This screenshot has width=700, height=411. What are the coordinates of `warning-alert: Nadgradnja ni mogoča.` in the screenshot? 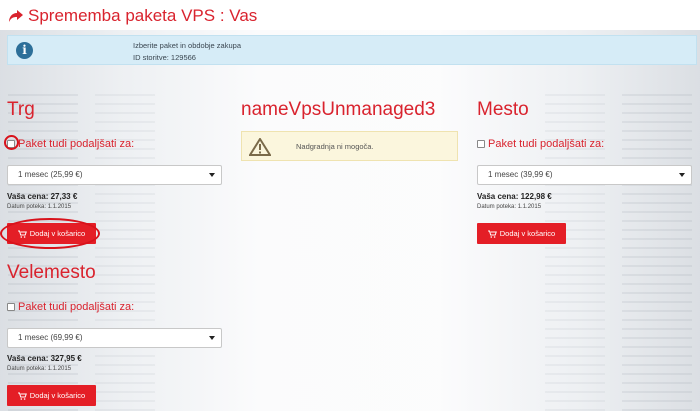 It's located at (349, 146).